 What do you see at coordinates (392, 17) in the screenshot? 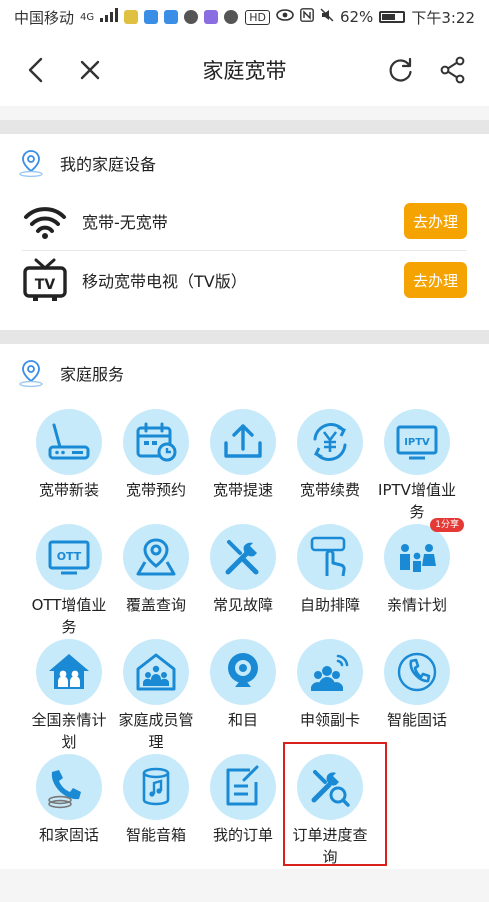
I see `battery-icon` at bounding box center [392, 17].